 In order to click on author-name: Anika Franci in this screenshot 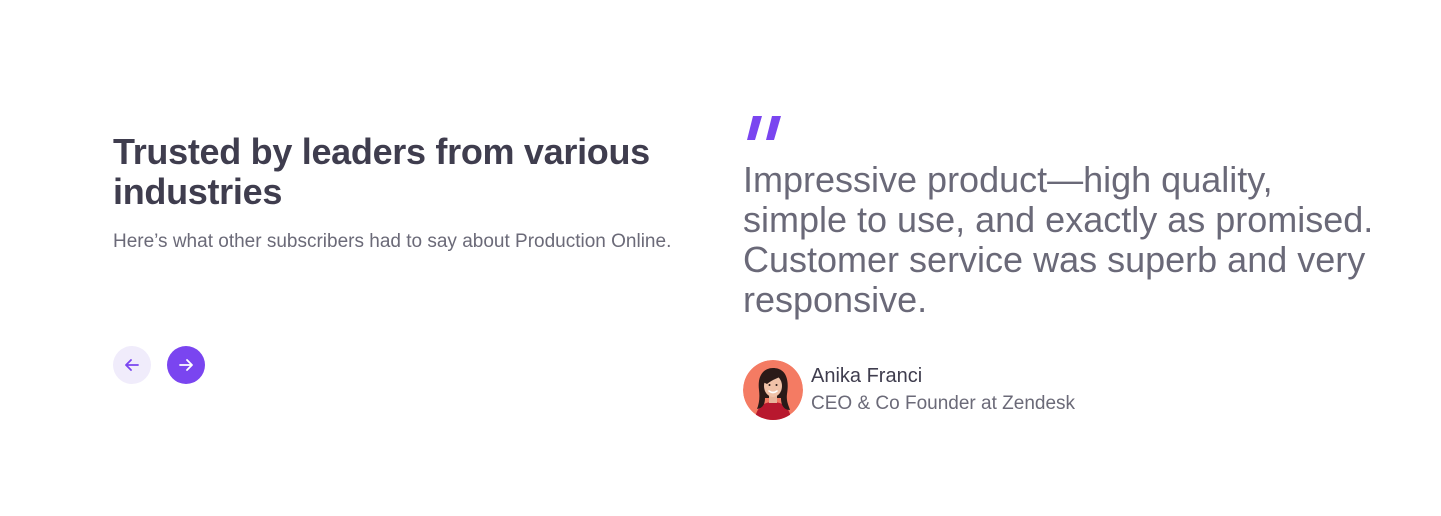, I will do `click(867, 376)`.